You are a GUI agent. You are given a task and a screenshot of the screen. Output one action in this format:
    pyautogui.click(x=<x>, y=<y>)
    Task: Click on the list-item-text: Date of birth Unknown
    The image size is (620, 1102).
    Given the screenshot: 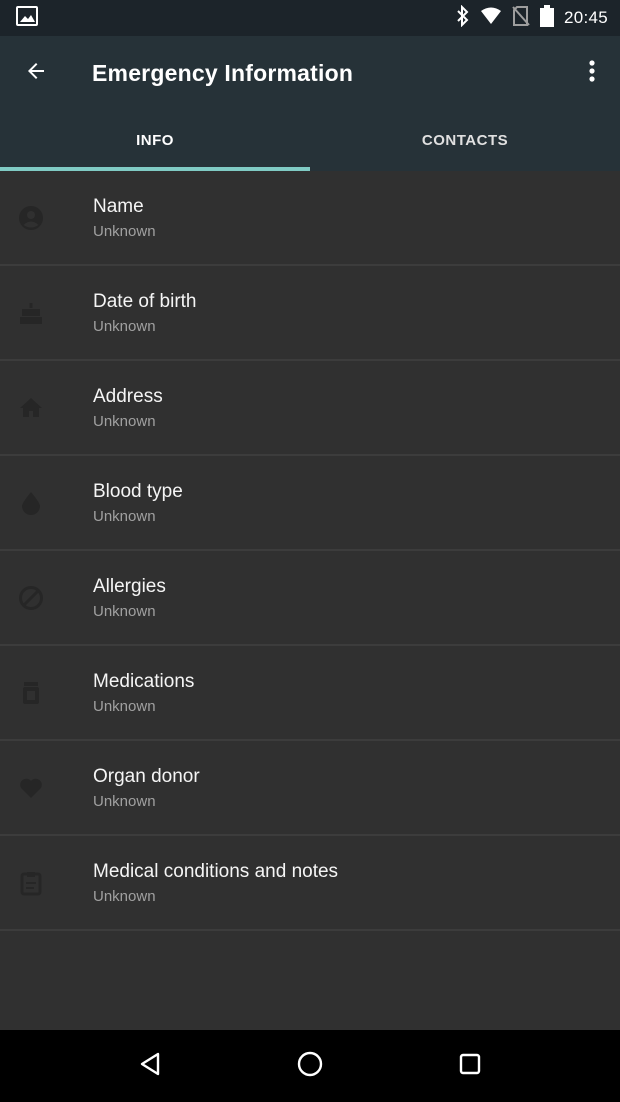 What is the action you would take?
    pyautogui.click(x=145, y=312)
    